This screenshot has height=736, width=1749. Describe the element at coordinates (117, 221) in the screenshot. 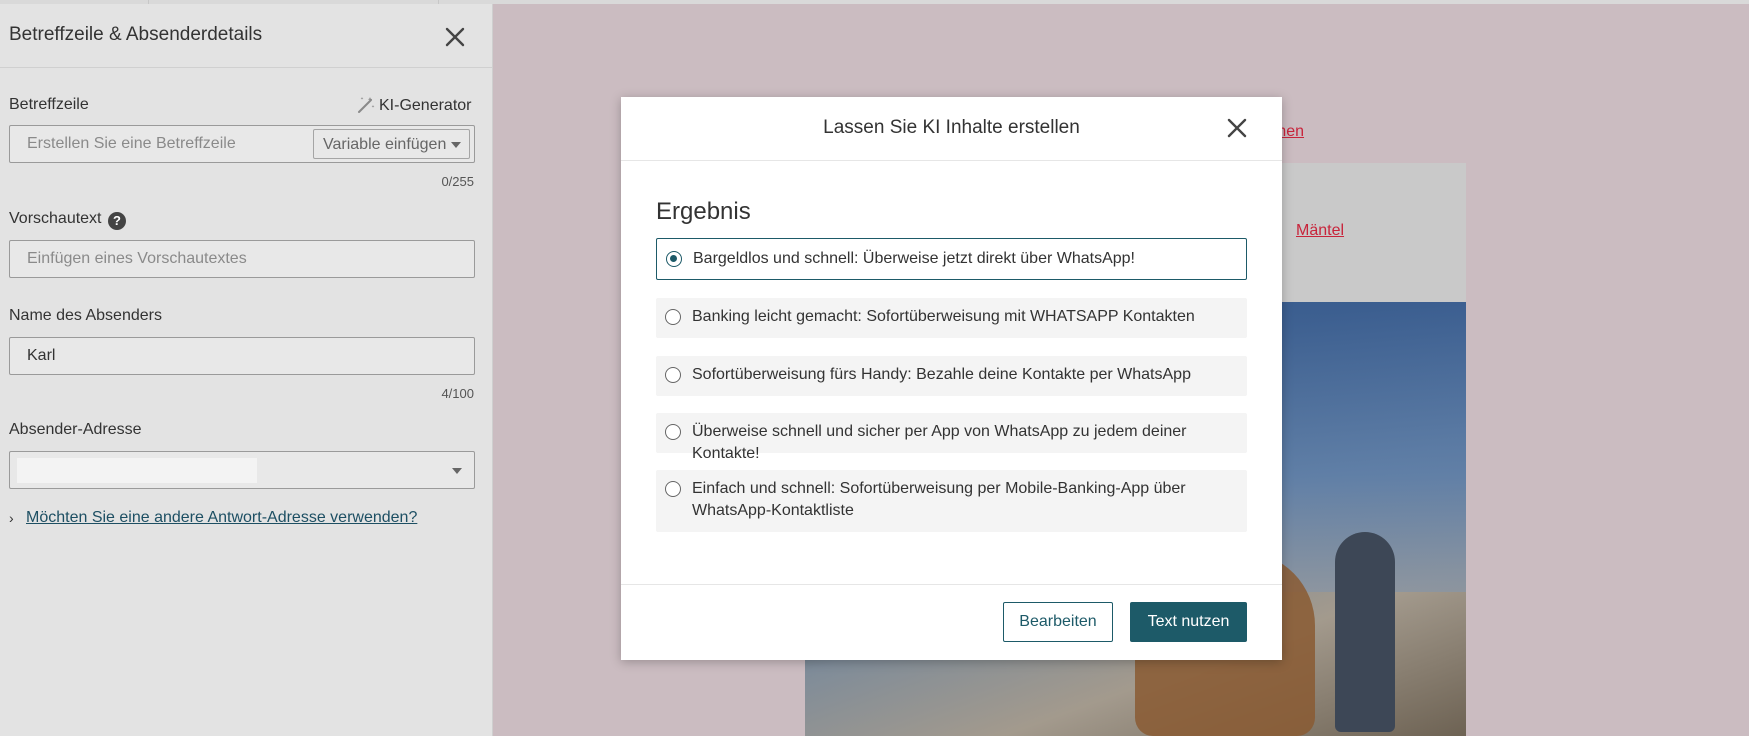

I see `help-icon: ?` at that location.